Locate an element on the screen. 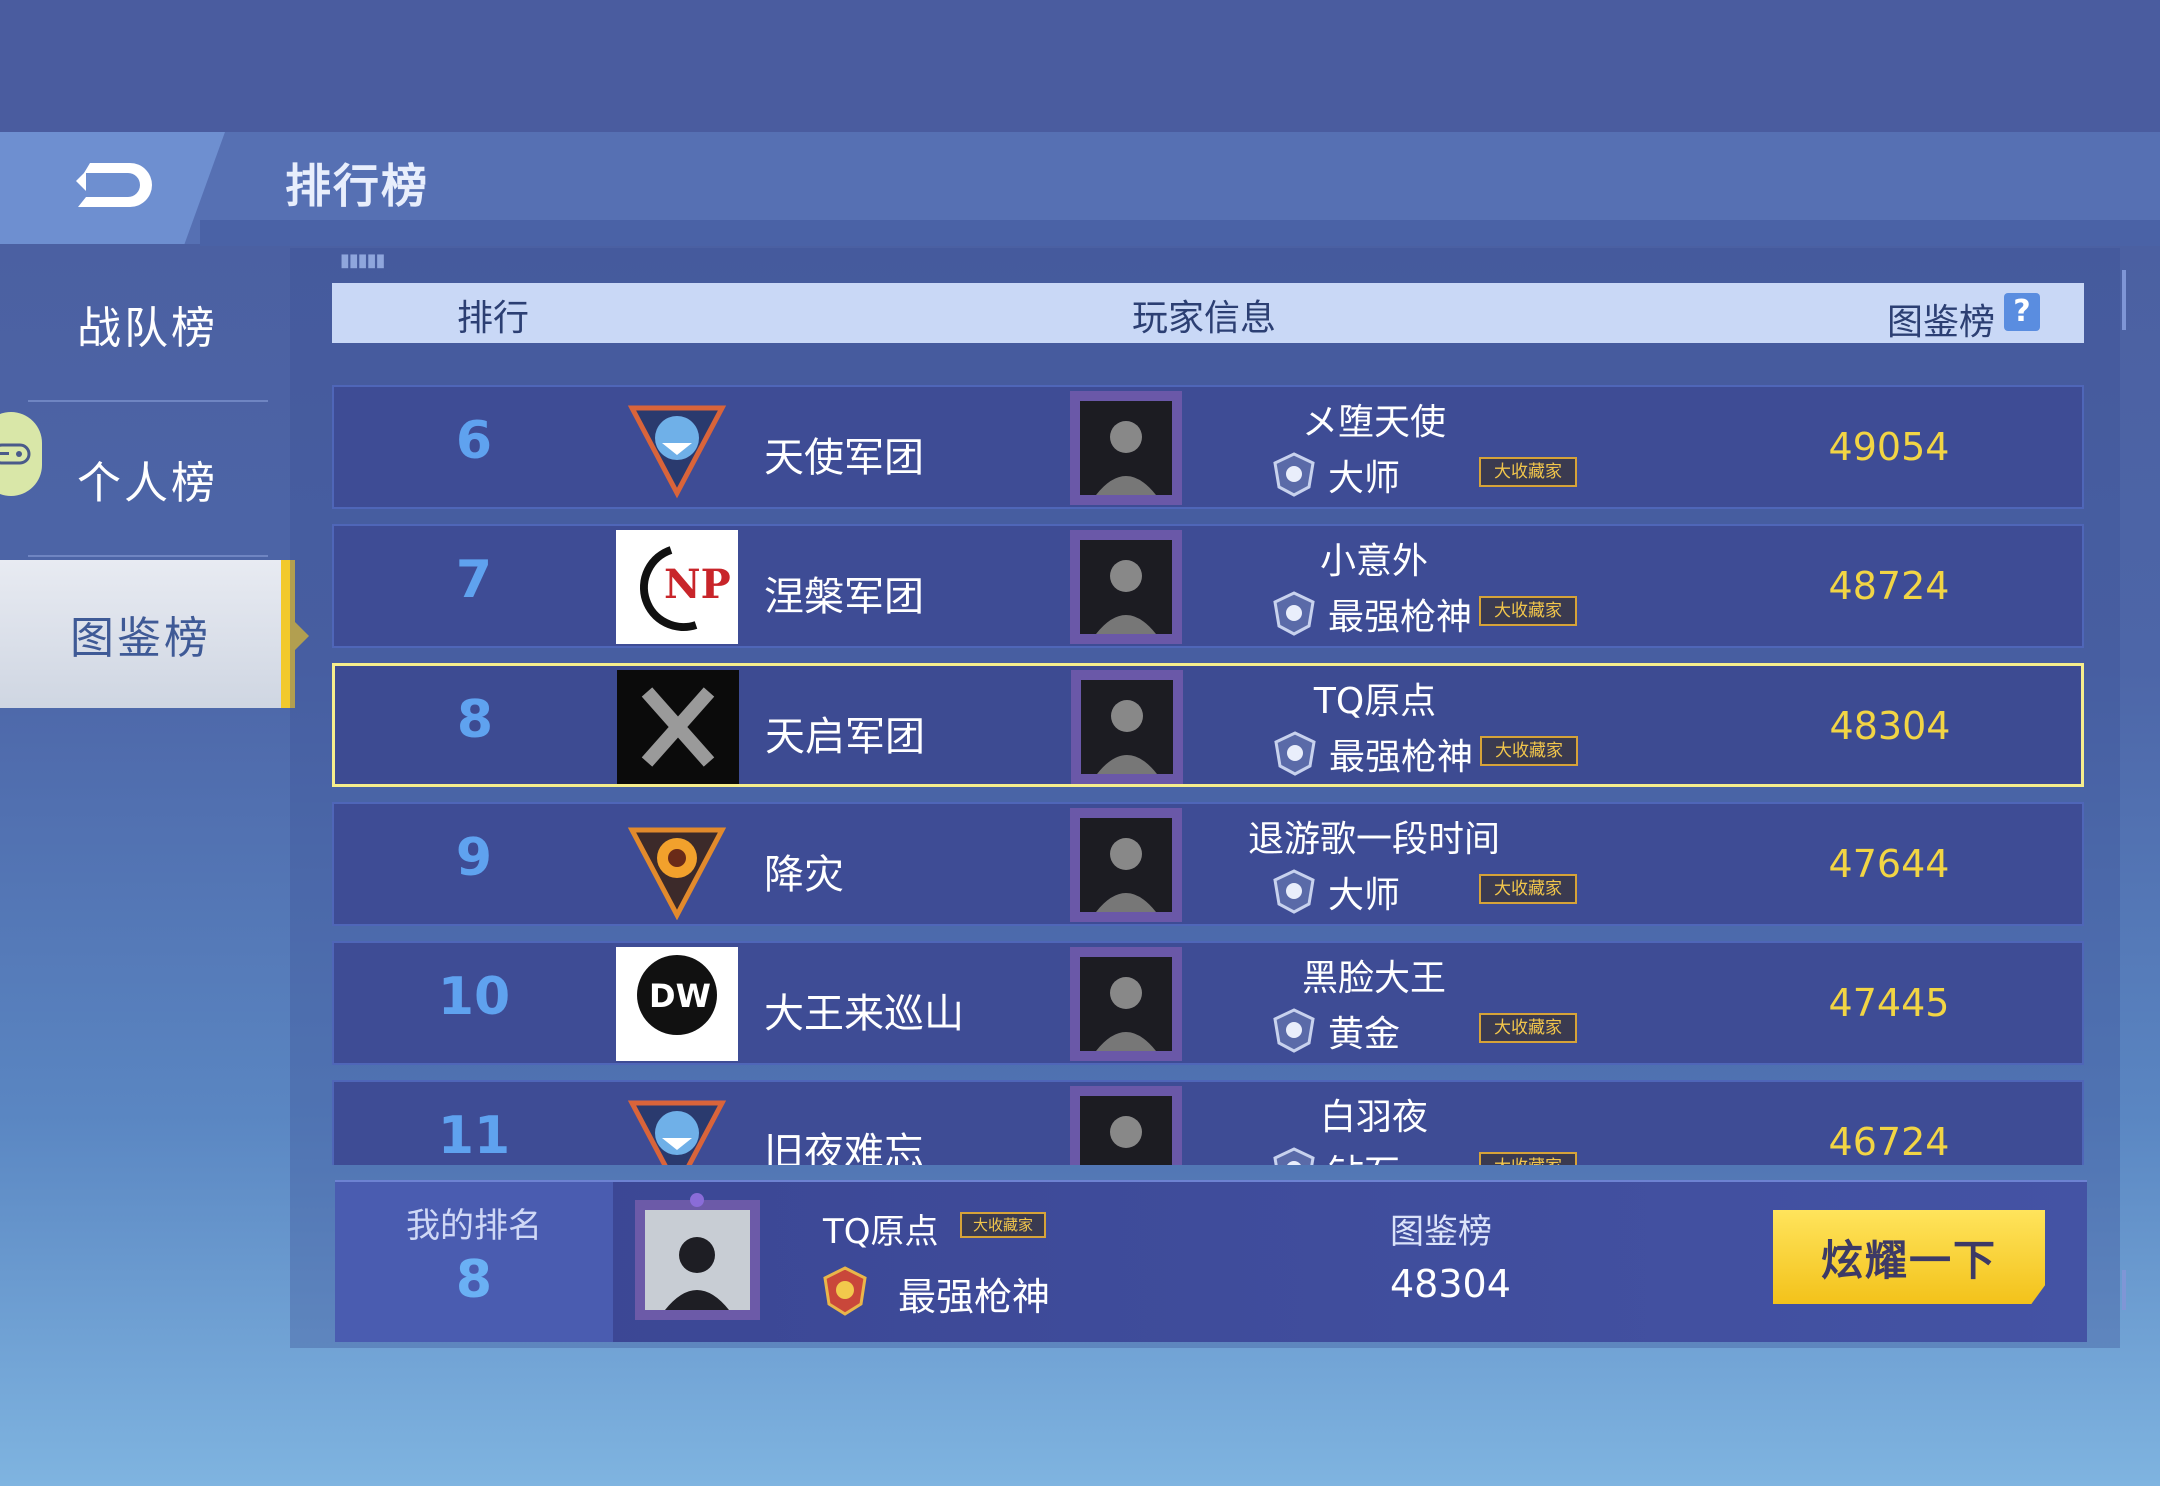  nav-item-dex-ranking: 图鉴榜 is located at coordinates (147, 634).